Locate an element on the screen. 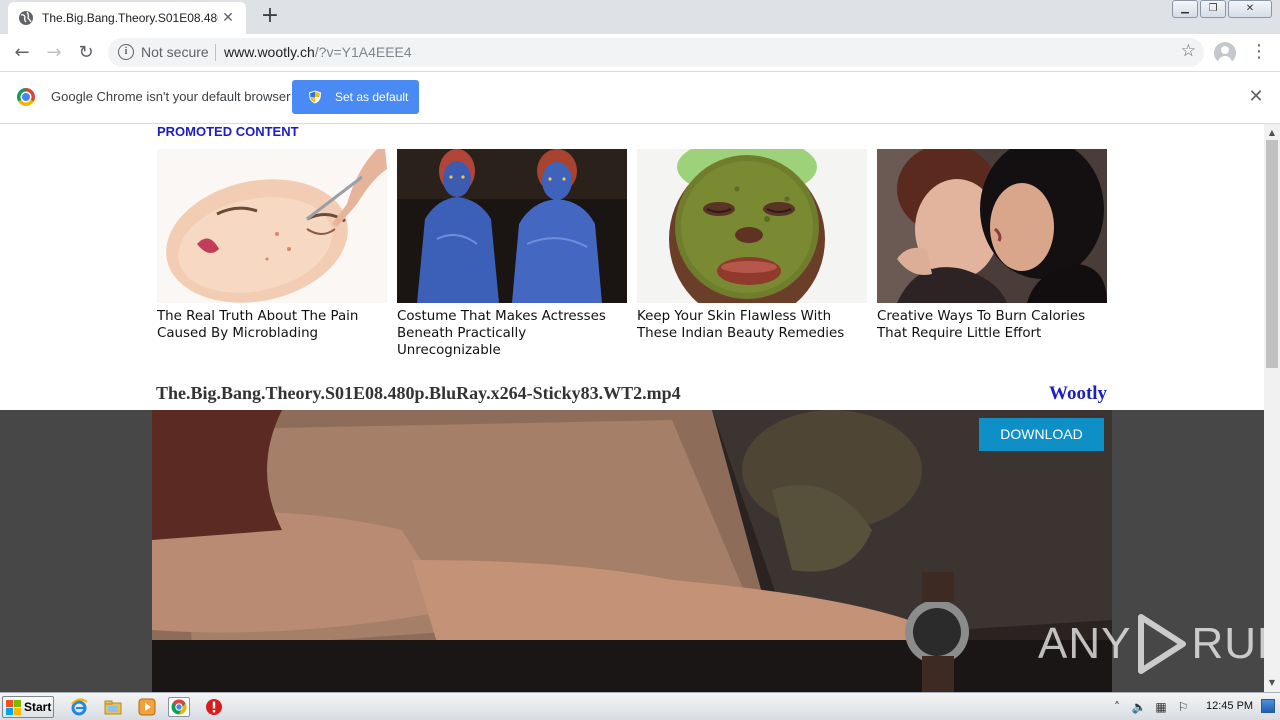  start-label: Start is located at coordinates (38, 707).